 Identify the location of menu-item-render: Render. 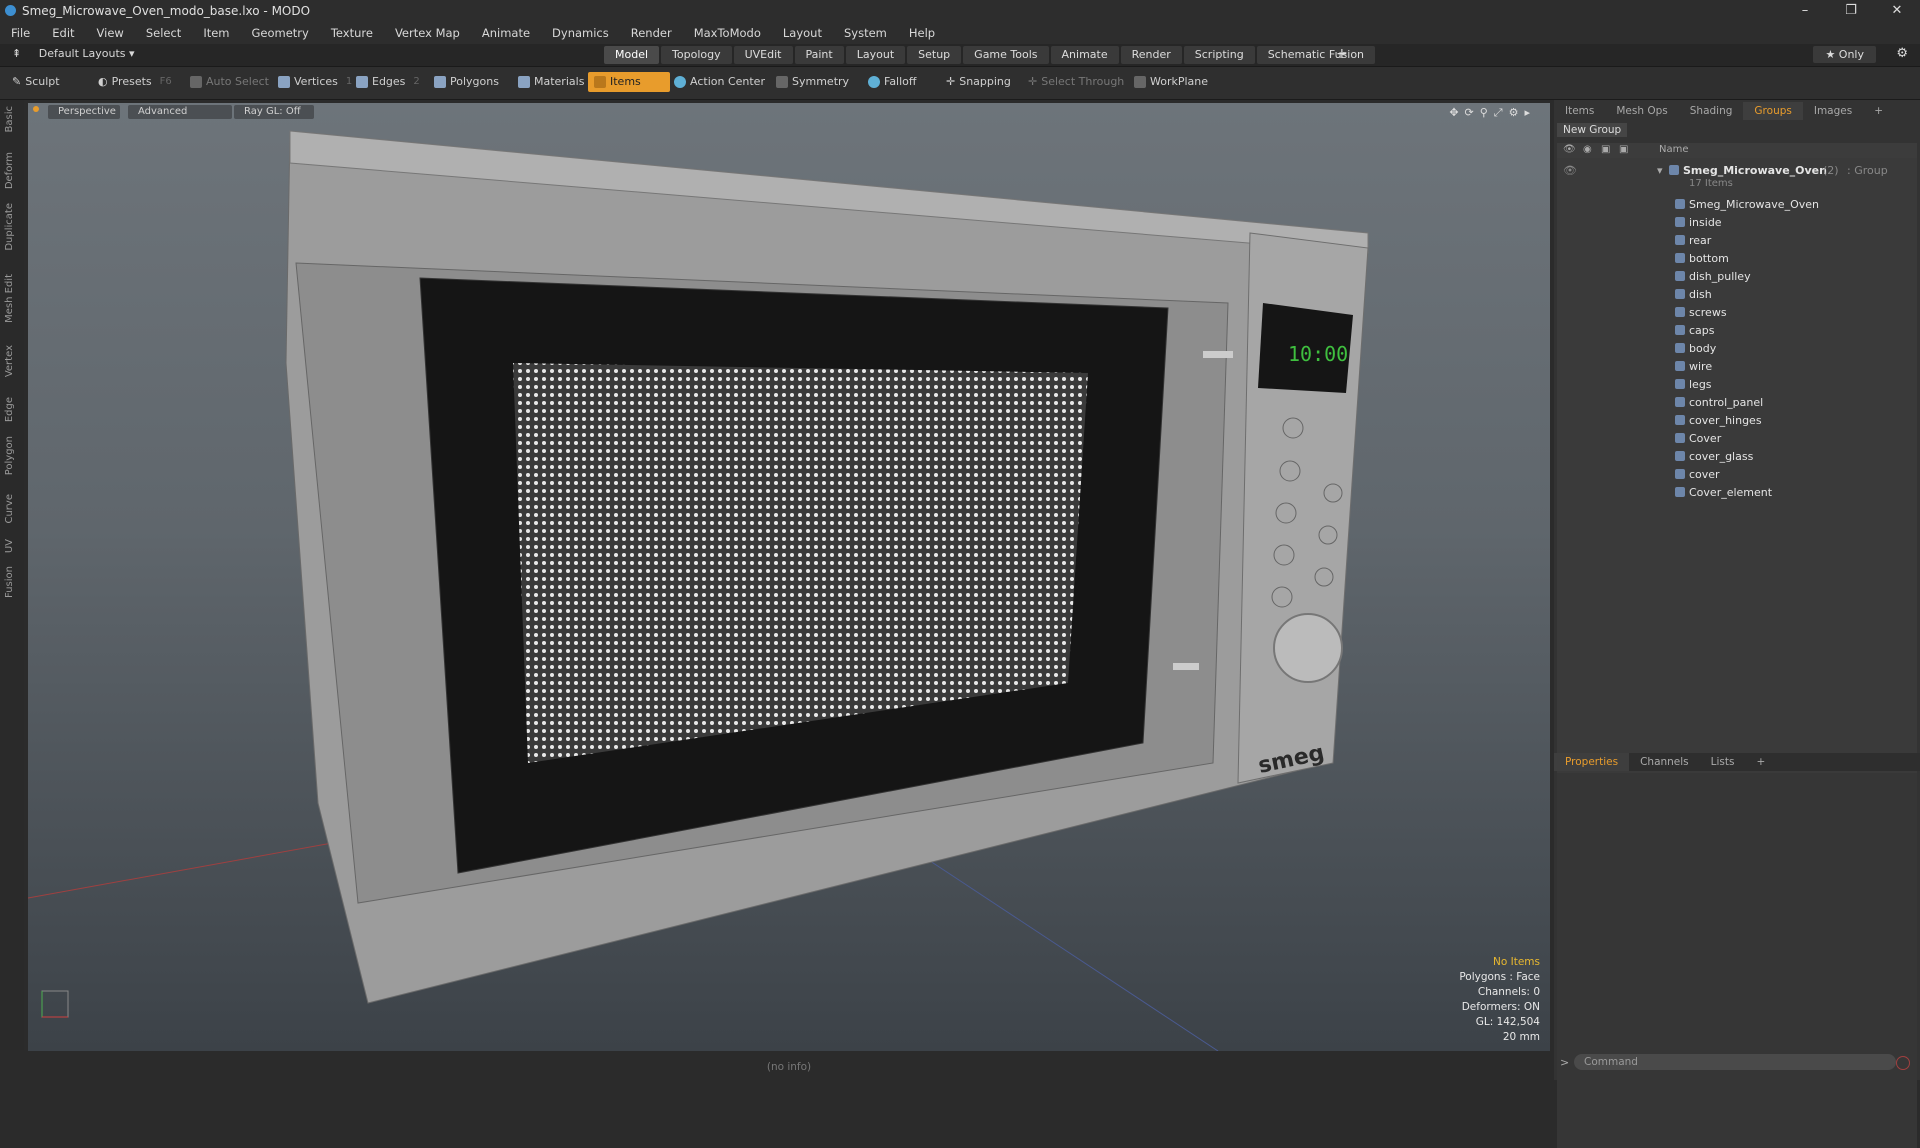
(651, 33).